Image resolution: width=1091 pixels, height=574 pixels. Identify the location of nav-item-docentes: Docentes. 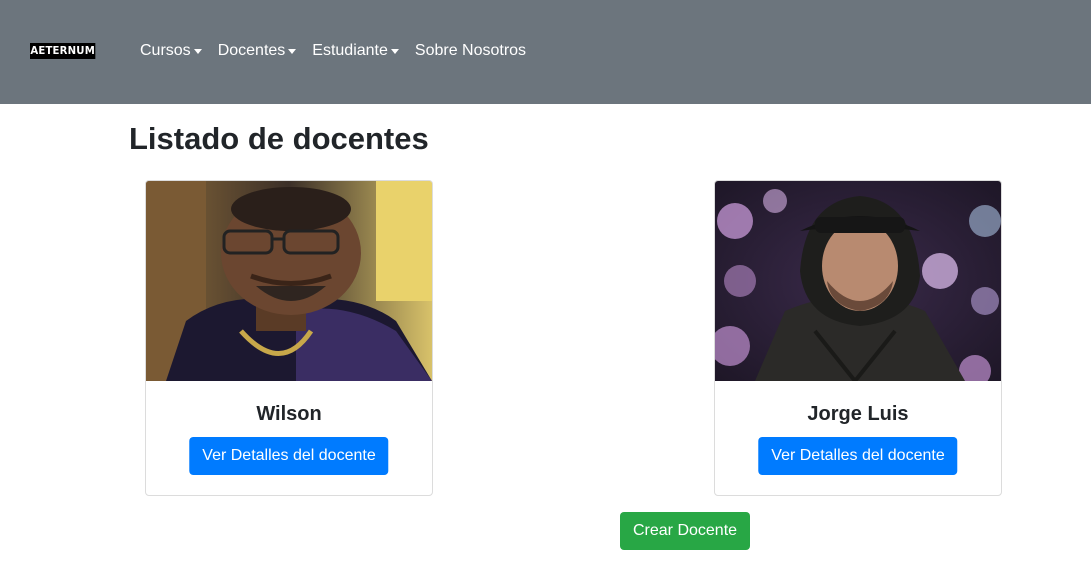
(257, 51).